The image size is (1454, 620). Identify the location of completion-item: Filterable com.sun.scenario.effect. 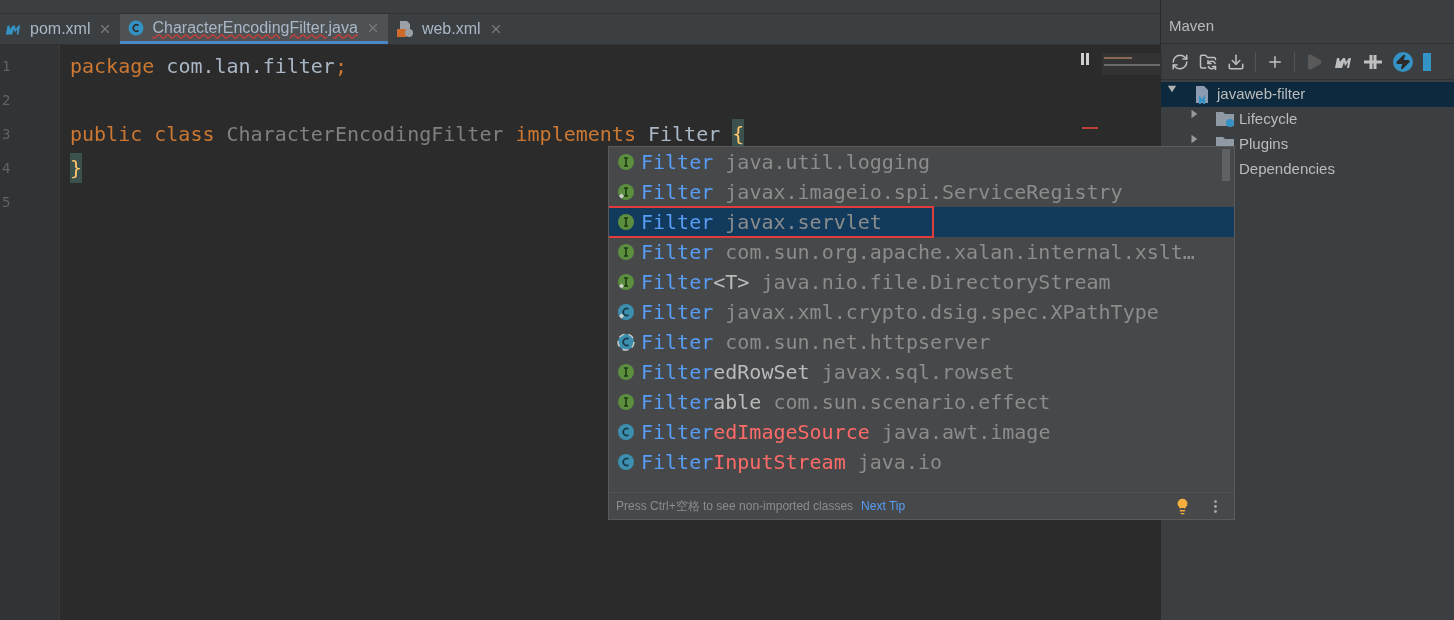
(921, 402).